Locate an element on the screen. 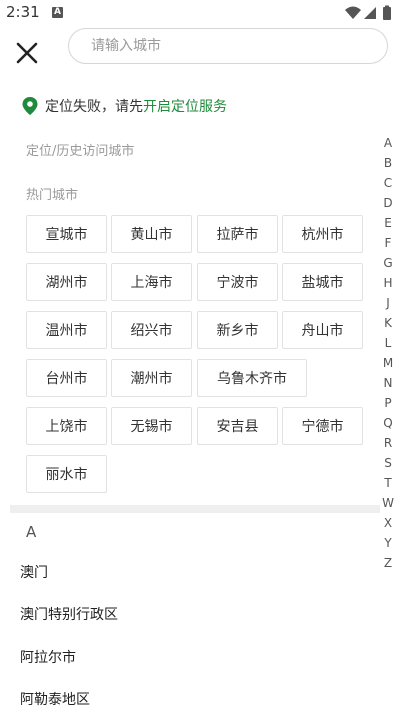 The width and height of the screenshot is (402, 716). history-section-label: 定位/历史访问城市 is located at coordinates (80, 151).